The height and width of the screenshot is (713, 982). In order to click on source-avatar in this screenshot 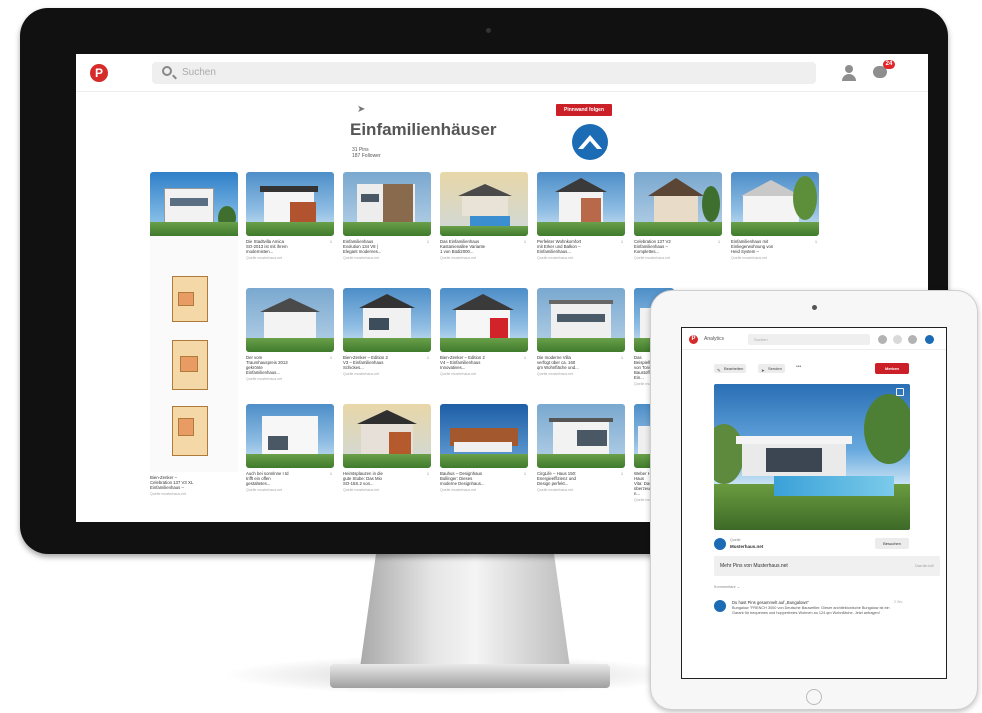, I will do `click(720, 544)`.